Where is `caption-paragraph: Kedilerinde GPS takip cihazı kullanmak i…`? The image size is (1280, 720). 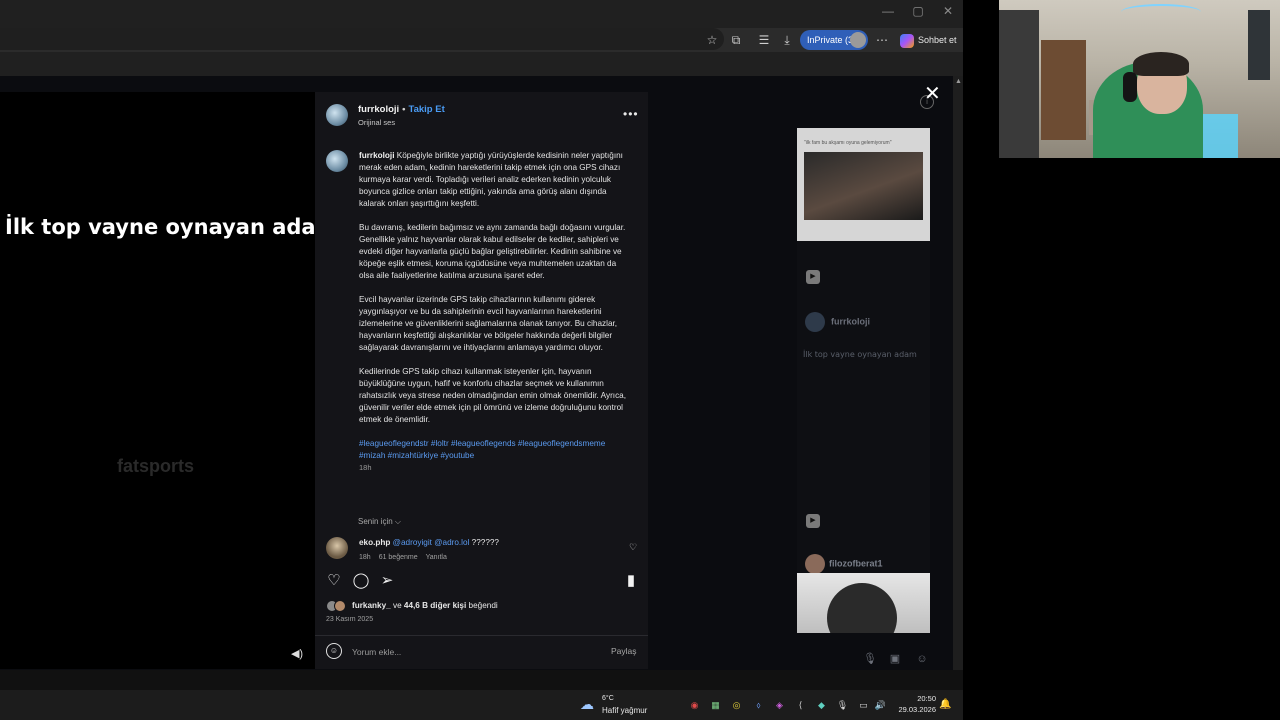 caption-paragraph: Kedilerinde GPS takip cihazı kullanmak i… is located at coordinates (492, 395).